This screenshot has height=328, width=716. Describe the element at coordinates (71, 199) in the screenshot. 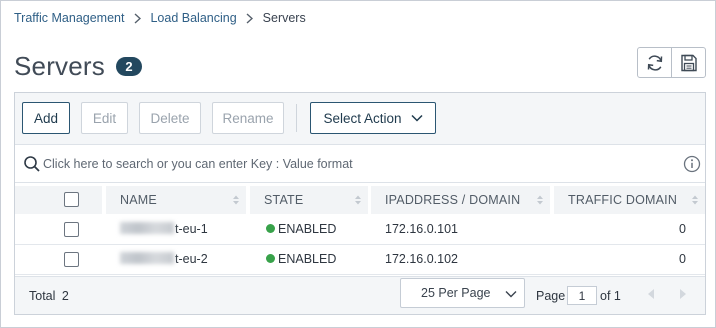

I see `select-all-checkbox` at that location.